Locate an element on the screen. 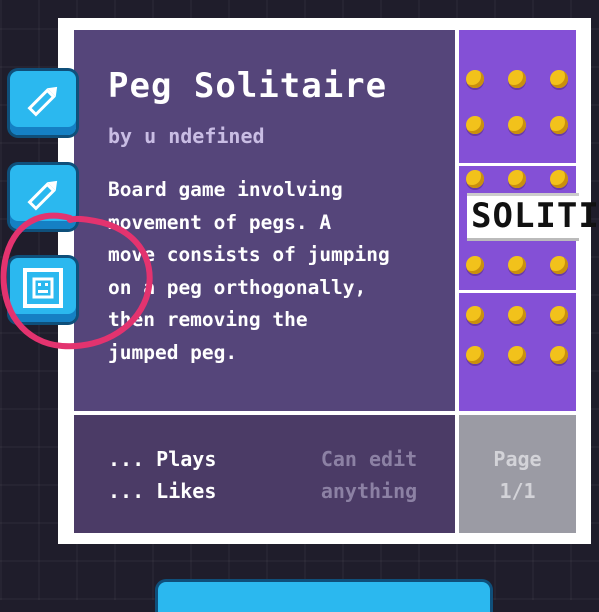 The image size is (599, 612). description-line: movement of pegs. A is located at coordinates (220, 222).